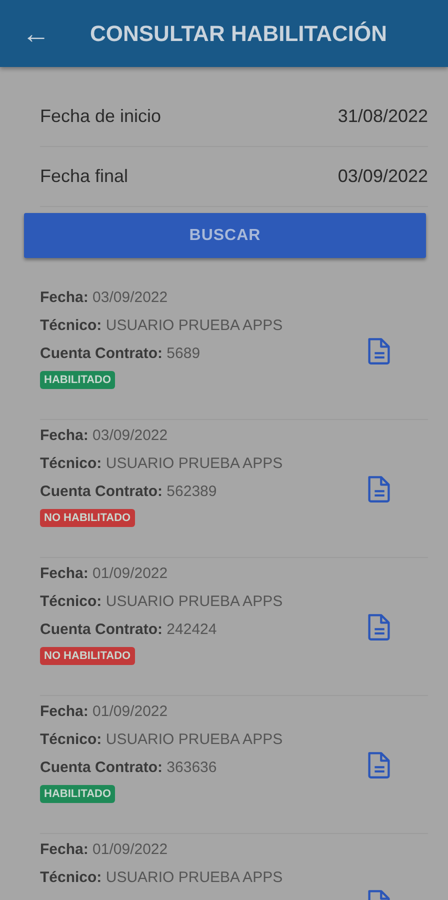 The image size is (448, 900). Describe the element at coordinates (225, 235) in the screenshot. I see `search-button: BUSCAR` at that location.